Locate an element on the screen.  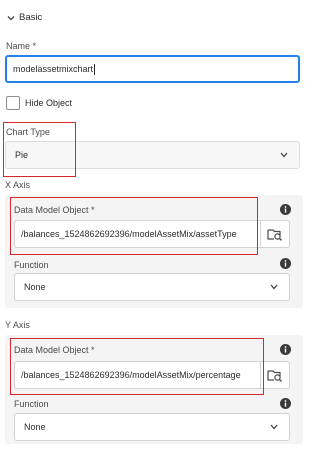
hide-object-label: Hide Object is located at coordinates (49, 103).